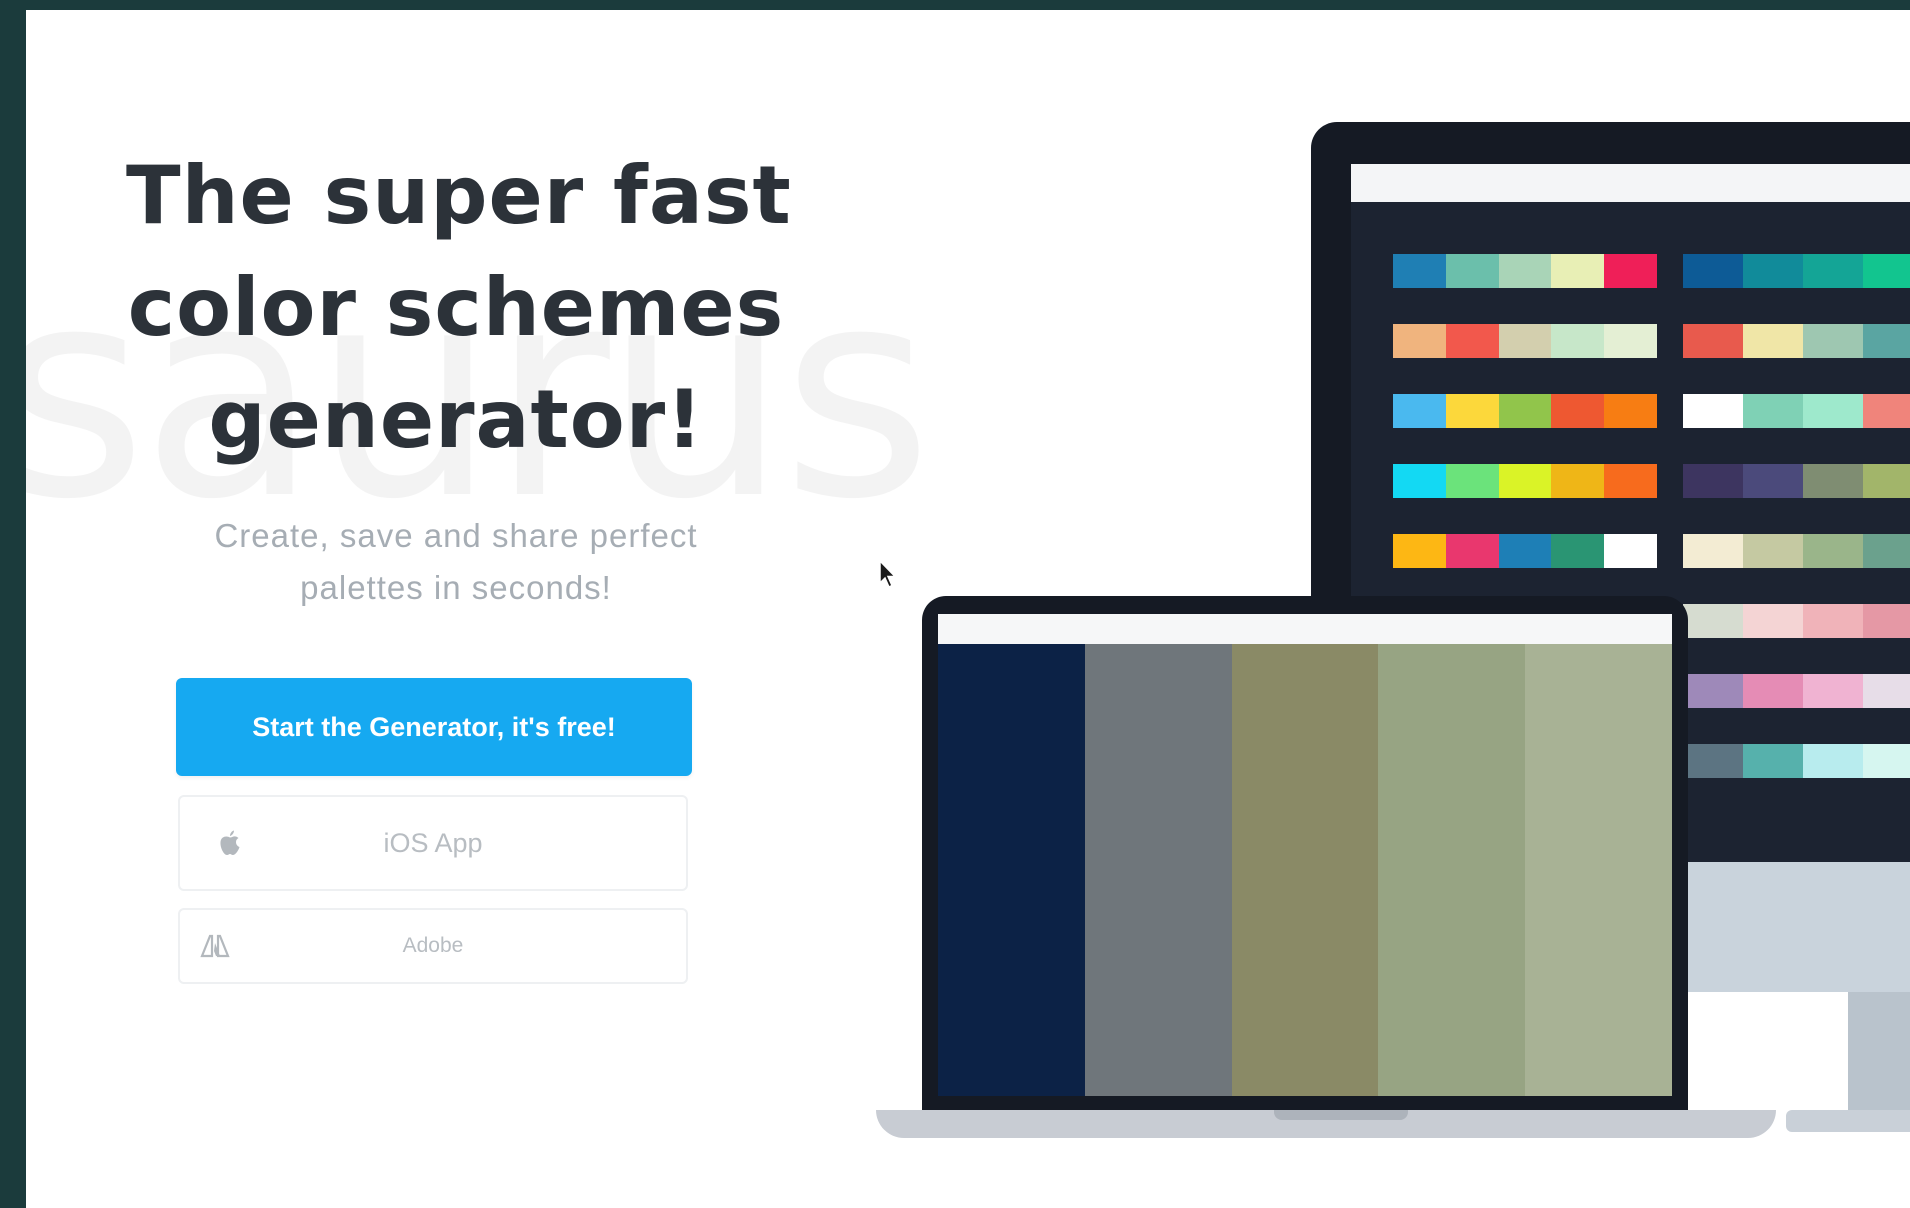 The width and height of the screenshot is (1910, 1208). Describe the element at coordinates (456, 535) in the screenshot. I see `hero-subtitle-line-1: Create, save and share perfect` at that location.